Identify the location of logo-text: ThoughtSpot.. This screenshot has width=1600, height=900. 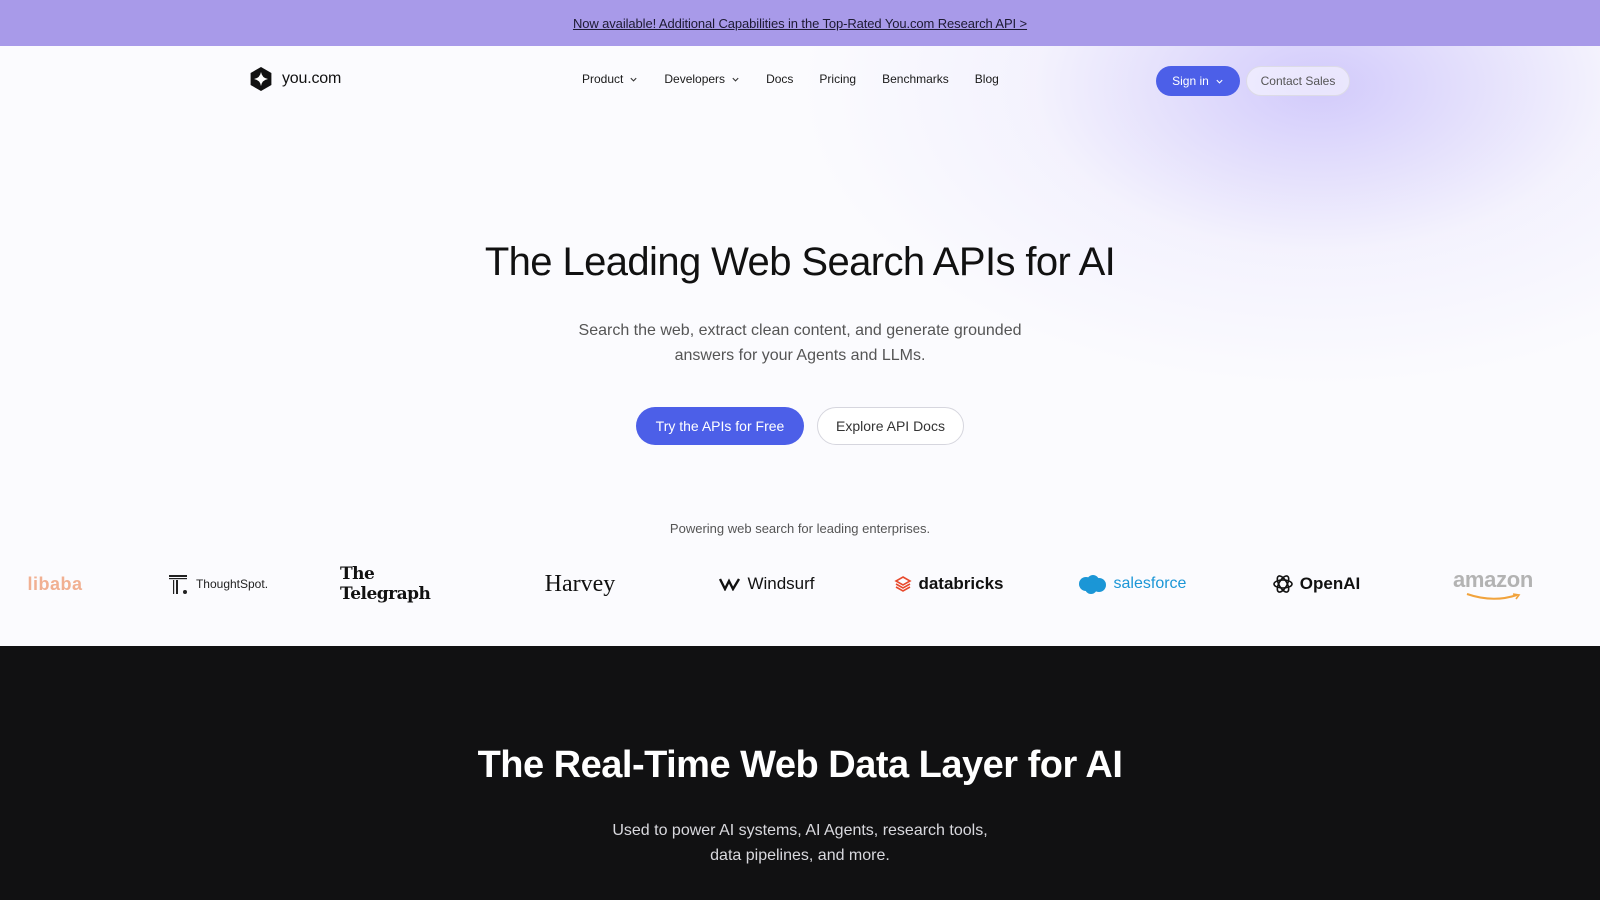
(232, 584).